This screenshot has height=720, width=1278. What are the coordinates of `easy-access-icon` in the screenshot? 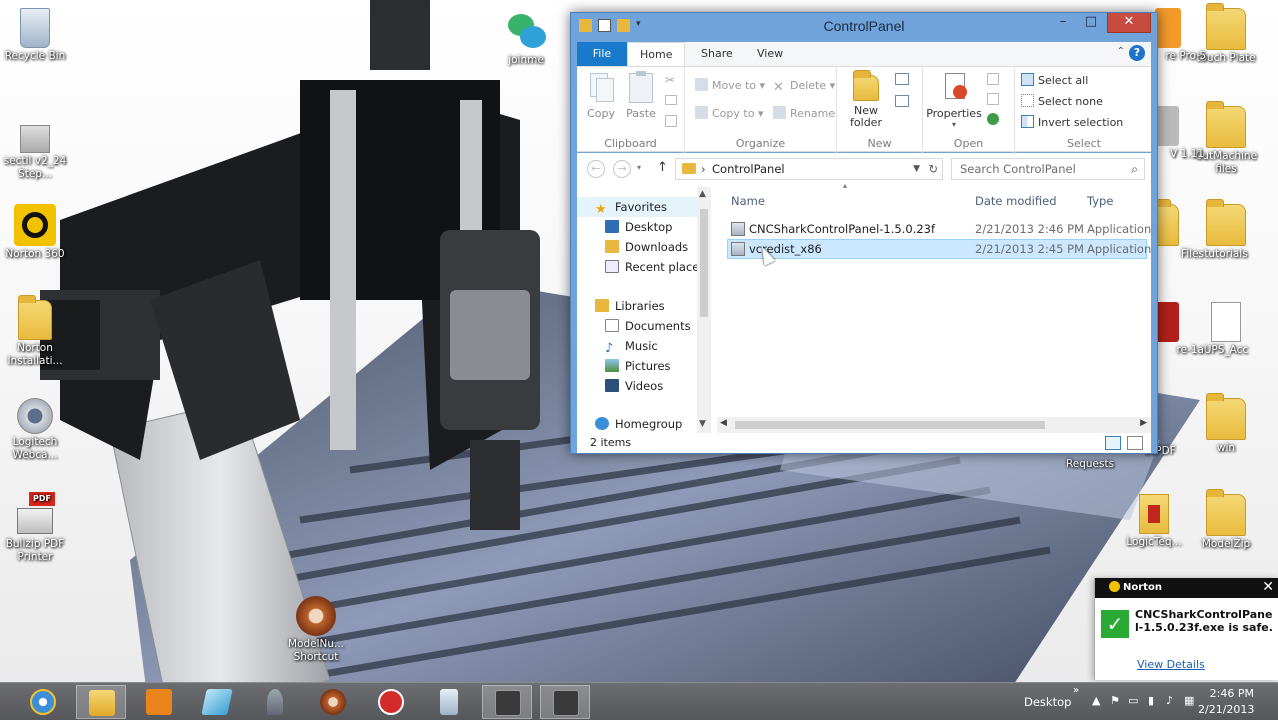 It's located at (902, 101).